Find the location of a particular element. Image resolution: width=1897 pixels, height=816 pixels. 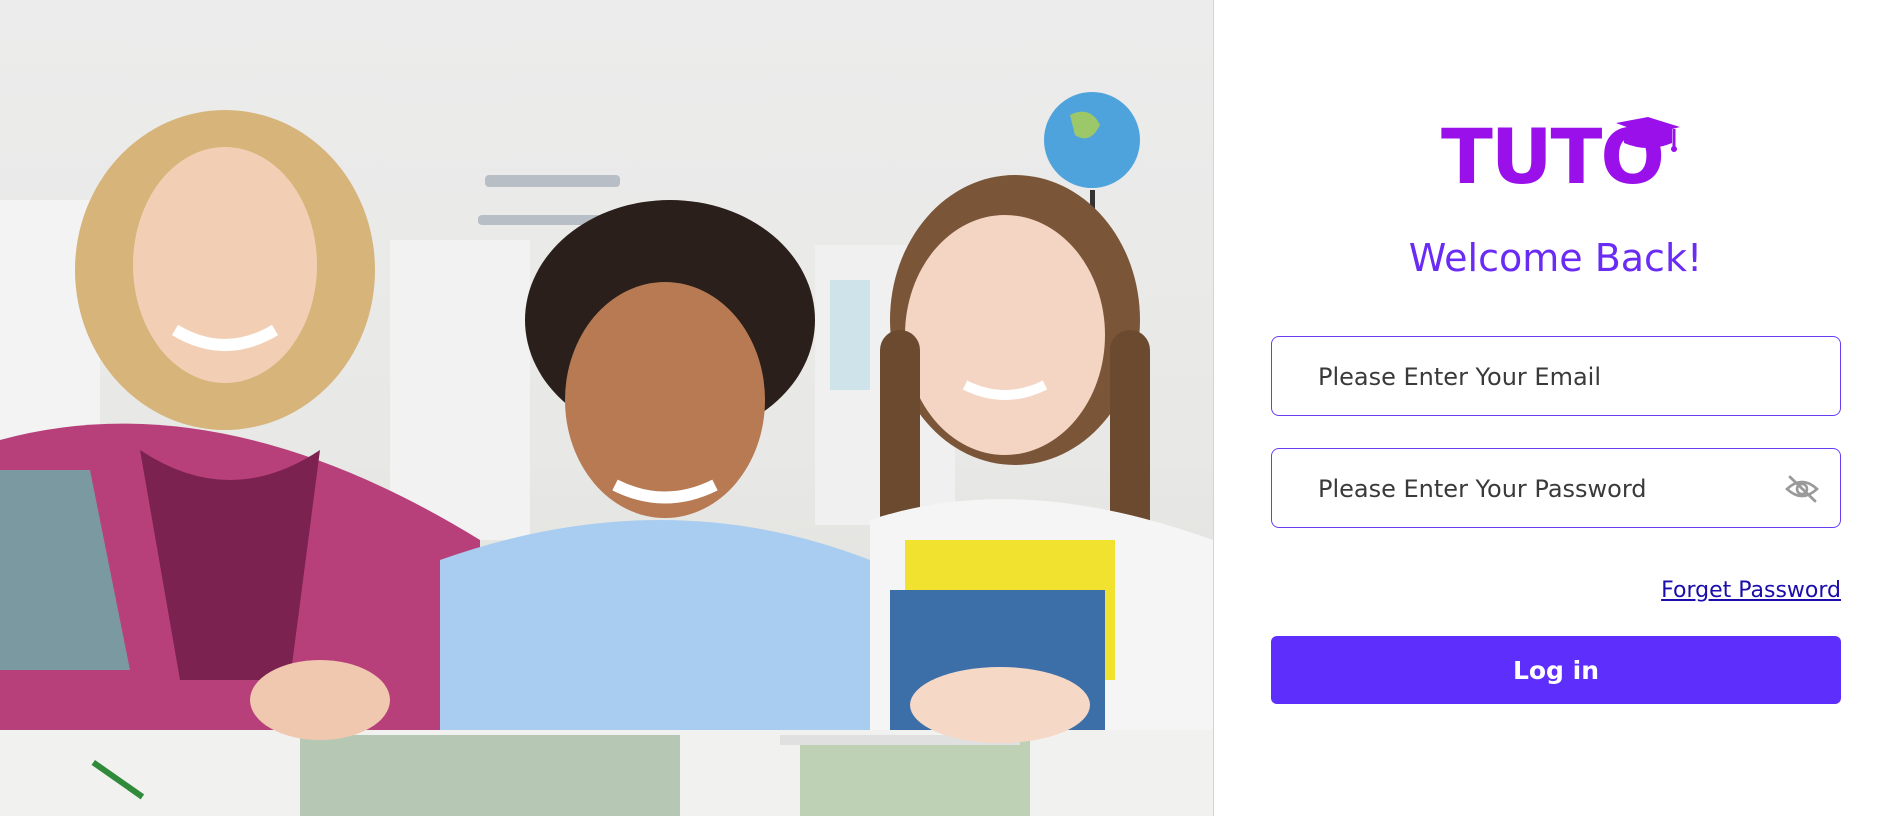

password-field is located at coordinates (1556, 488).